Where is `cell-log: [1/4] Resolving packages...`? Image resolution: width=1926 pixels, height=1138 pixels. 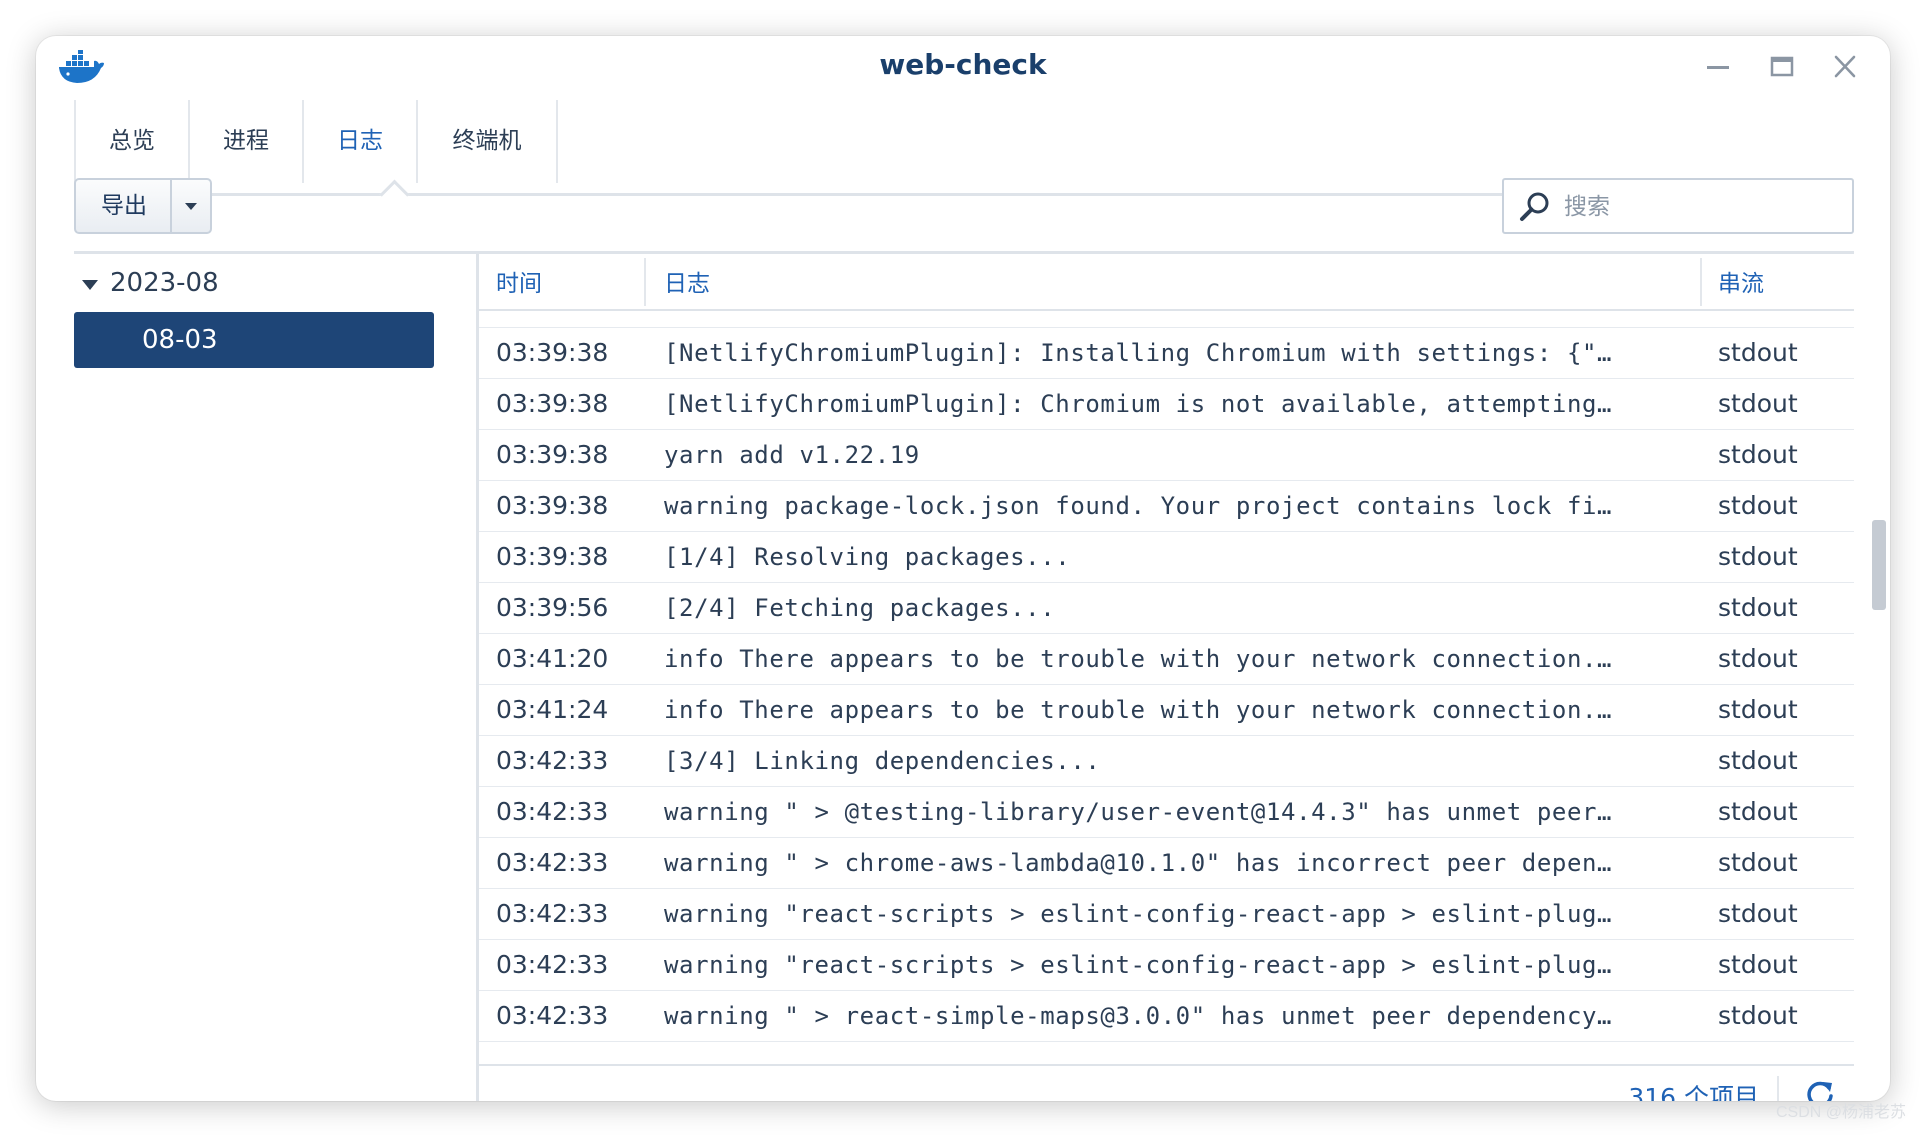
cell-log: [1/4] Resolving packages... is located at coordinates (867, 557).